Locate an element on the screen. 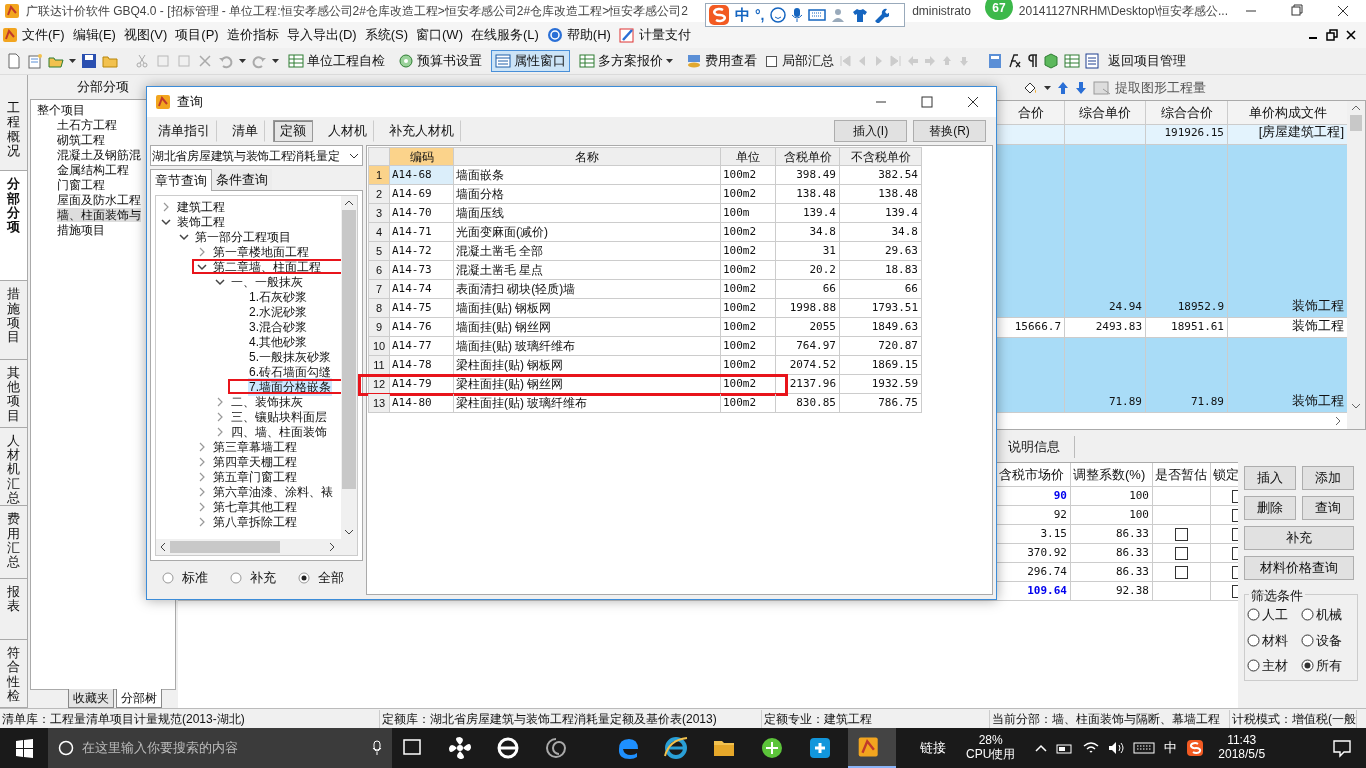 This screenshot has height=768, width=1366. action-button: 查询 is located at coordinates (1328, 508).